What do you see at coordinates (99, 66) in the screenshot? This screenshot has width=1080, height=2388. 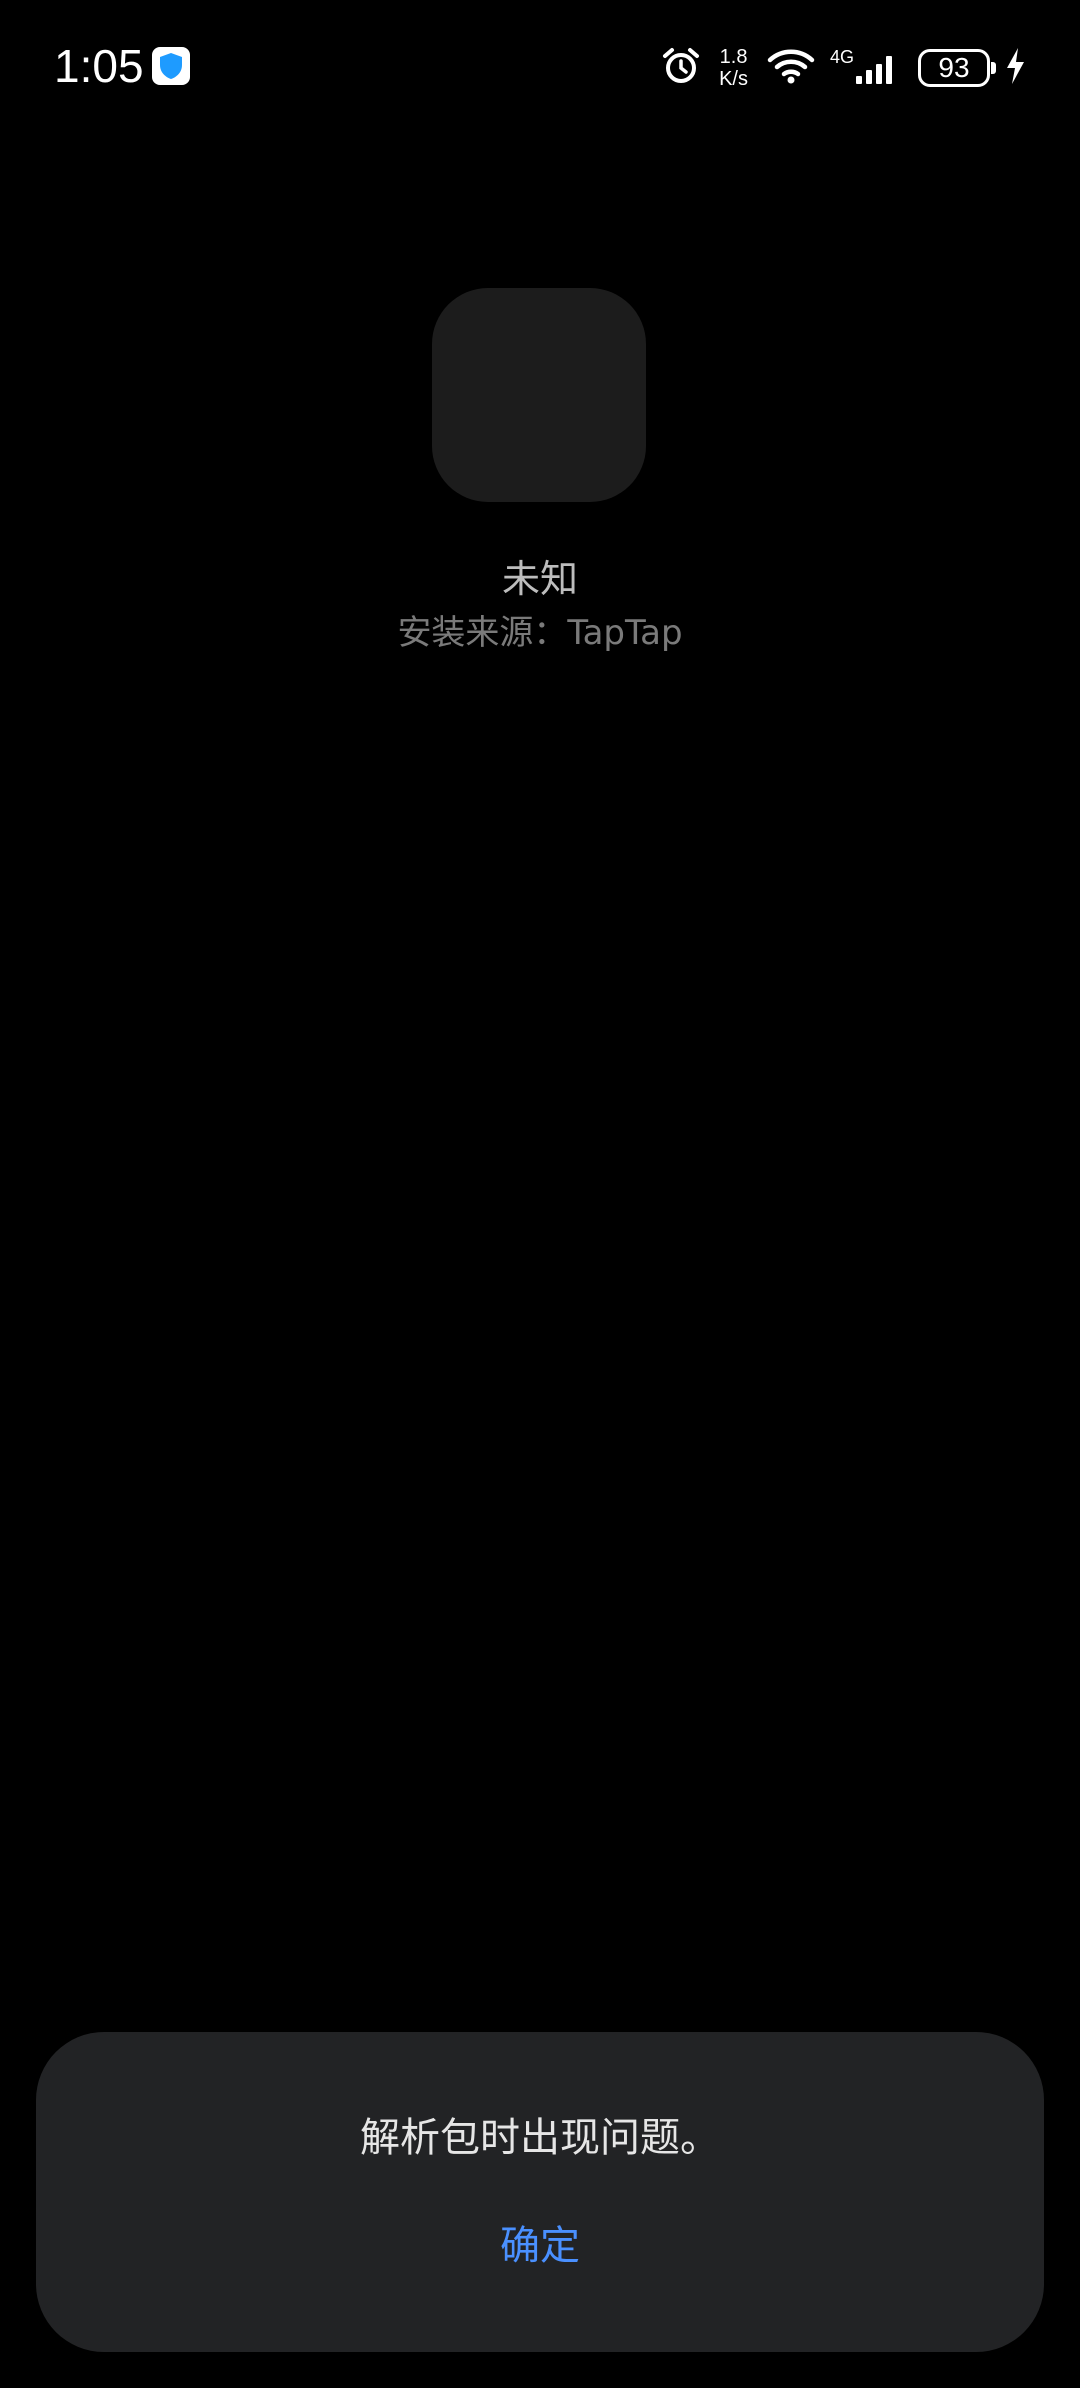 I see `status-time: 1:05` at bounding box center [99, 66].